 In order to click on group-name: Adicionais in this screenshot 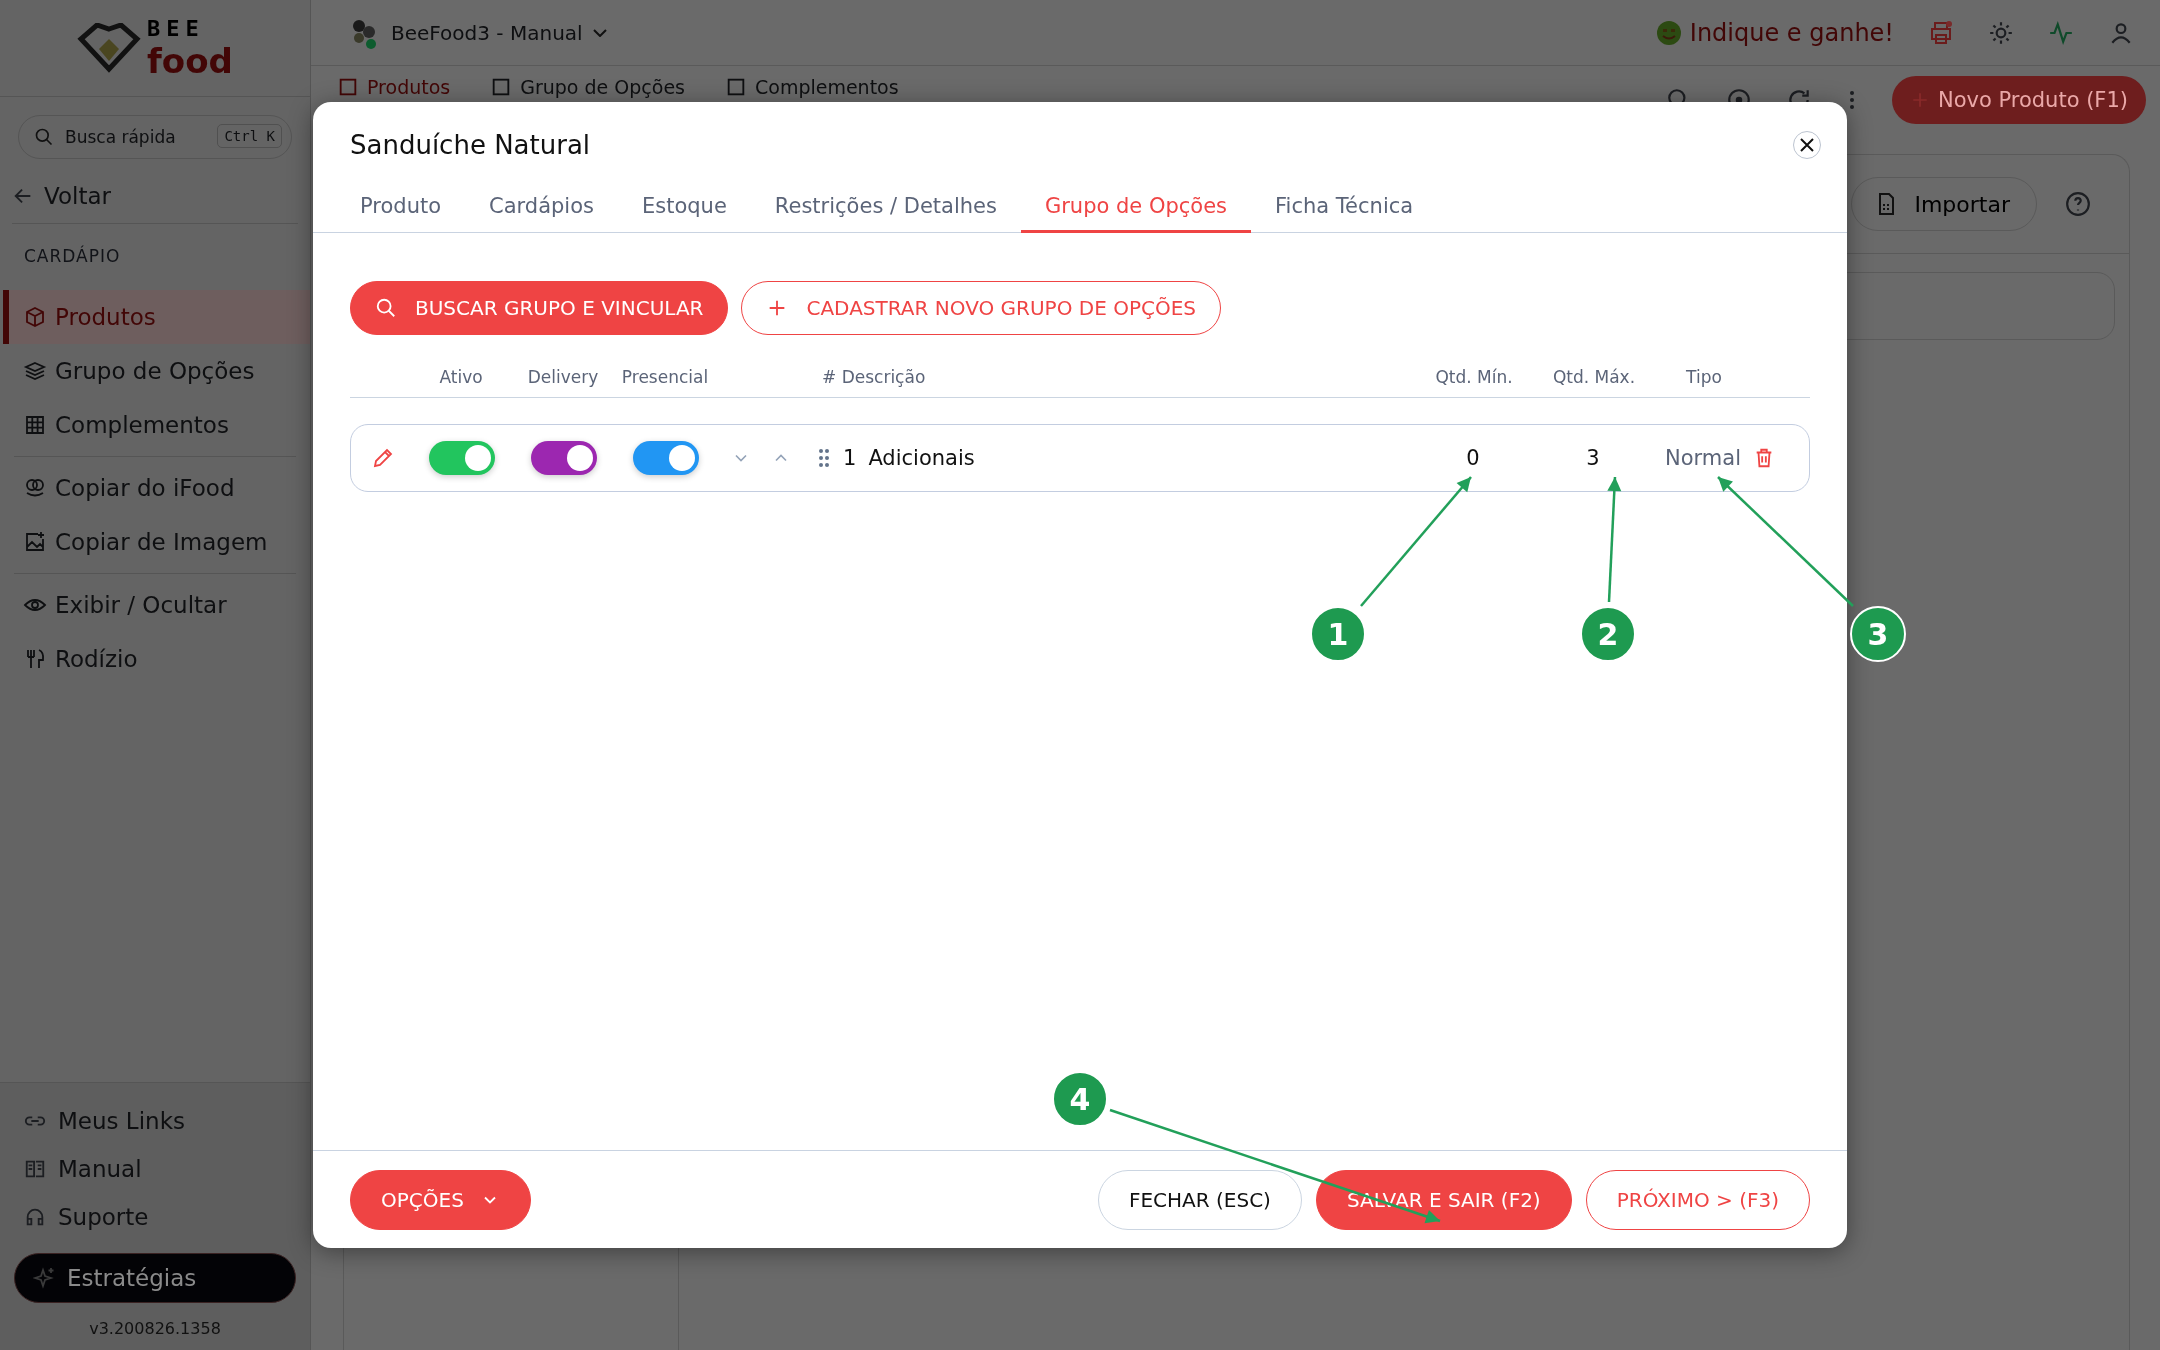, I will do `click(921, 457)`.